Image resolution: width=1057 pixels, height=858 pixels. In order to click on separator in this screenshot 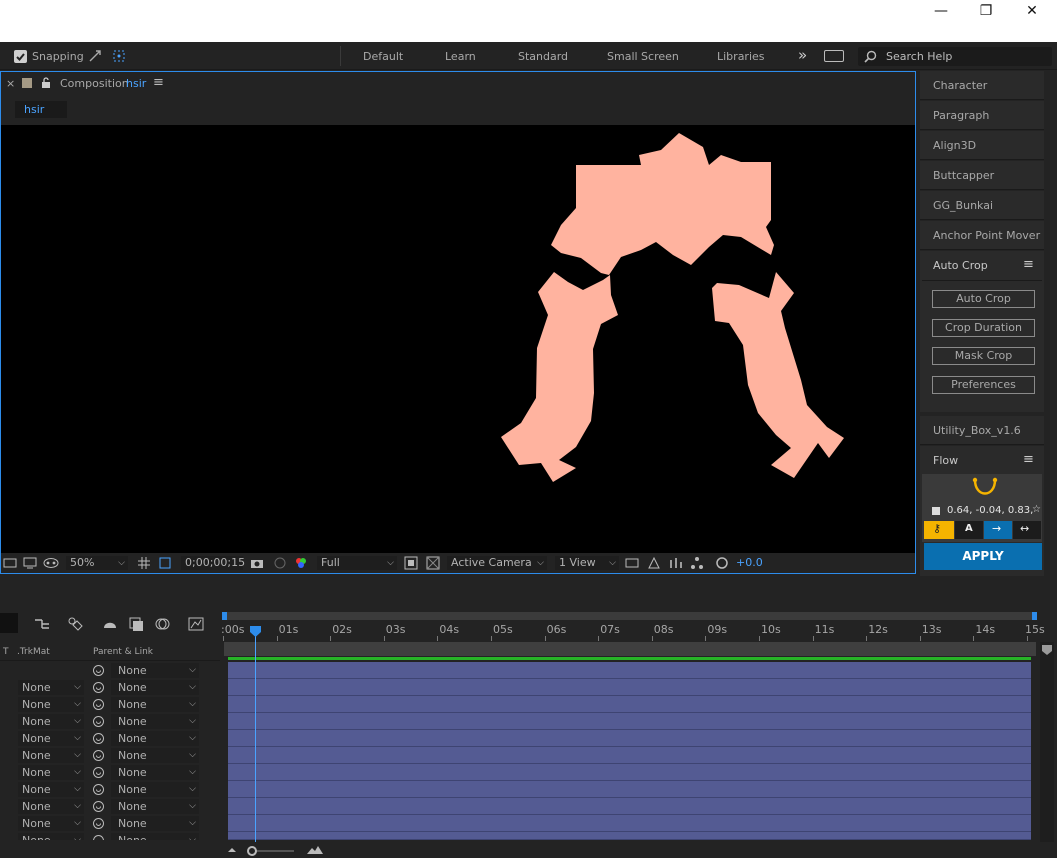, I will do `click(340, 56)`.